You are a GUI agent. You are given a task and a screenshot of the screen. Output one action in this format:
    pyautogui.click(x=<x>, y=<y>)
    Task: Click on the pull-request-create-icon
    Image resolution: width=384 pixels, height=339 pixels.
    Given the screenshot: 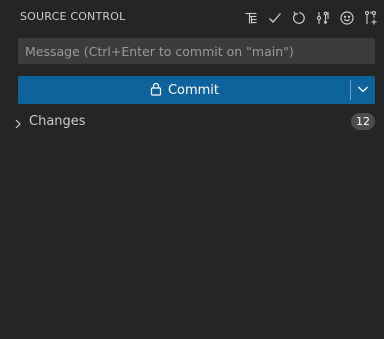 What is the action you would take?
    pyautogui.click(x=371, y=18)
    